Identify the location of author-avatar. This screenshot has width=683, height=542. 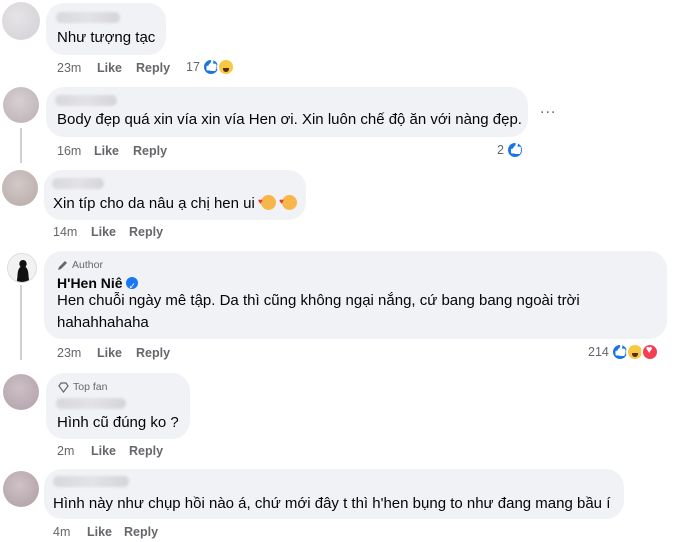
(22, 268).